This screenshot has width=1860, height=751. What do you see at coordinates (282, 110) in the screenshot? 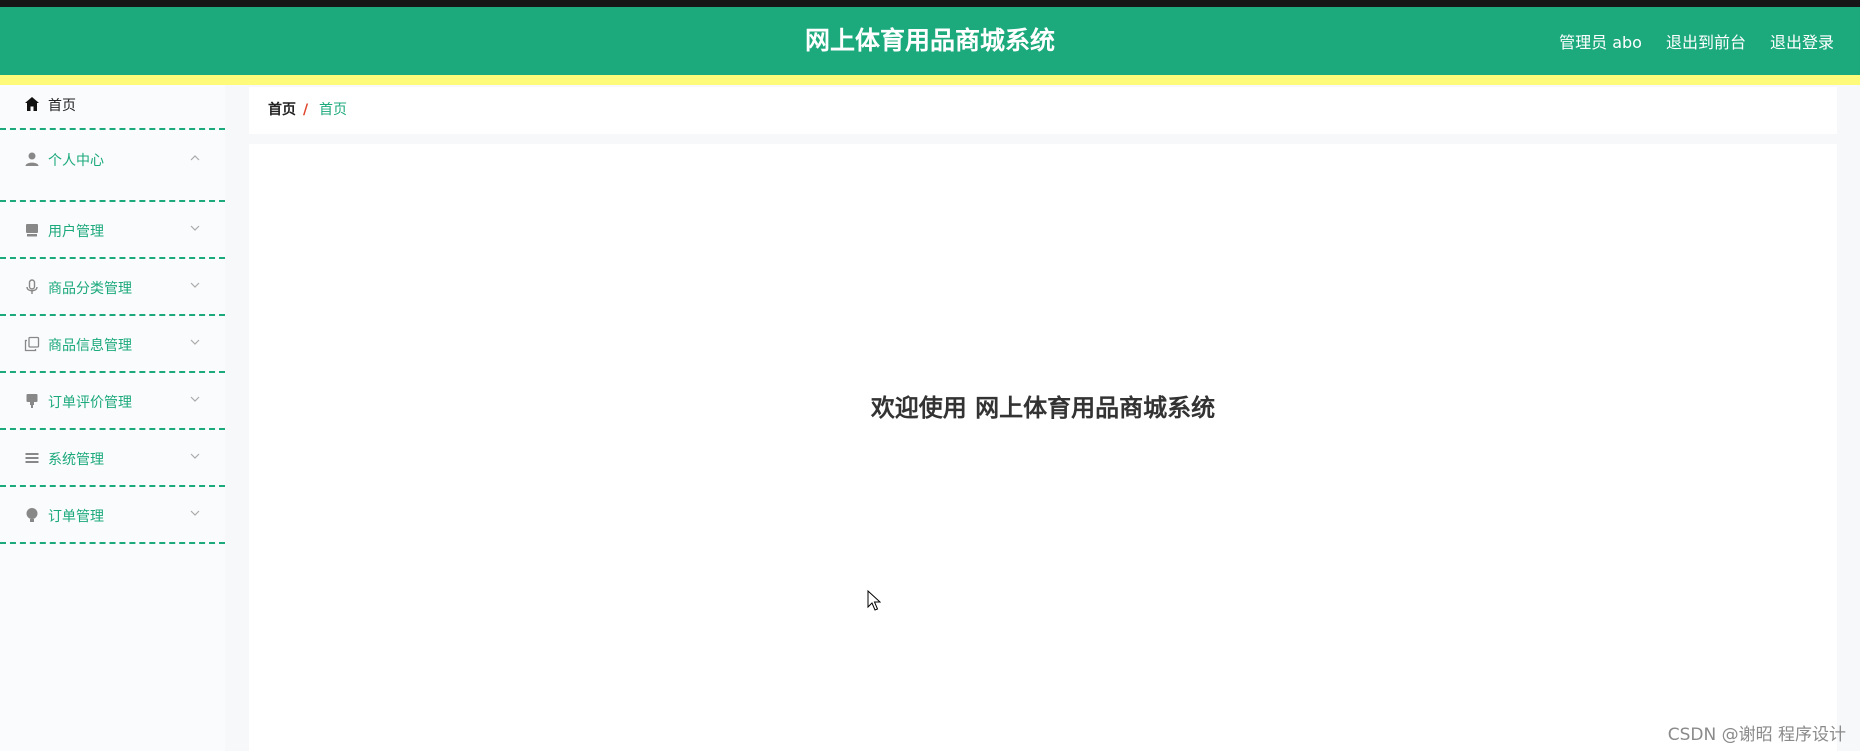
I see `breadcrumb-root: 首页` at bounding box center [282, 110].